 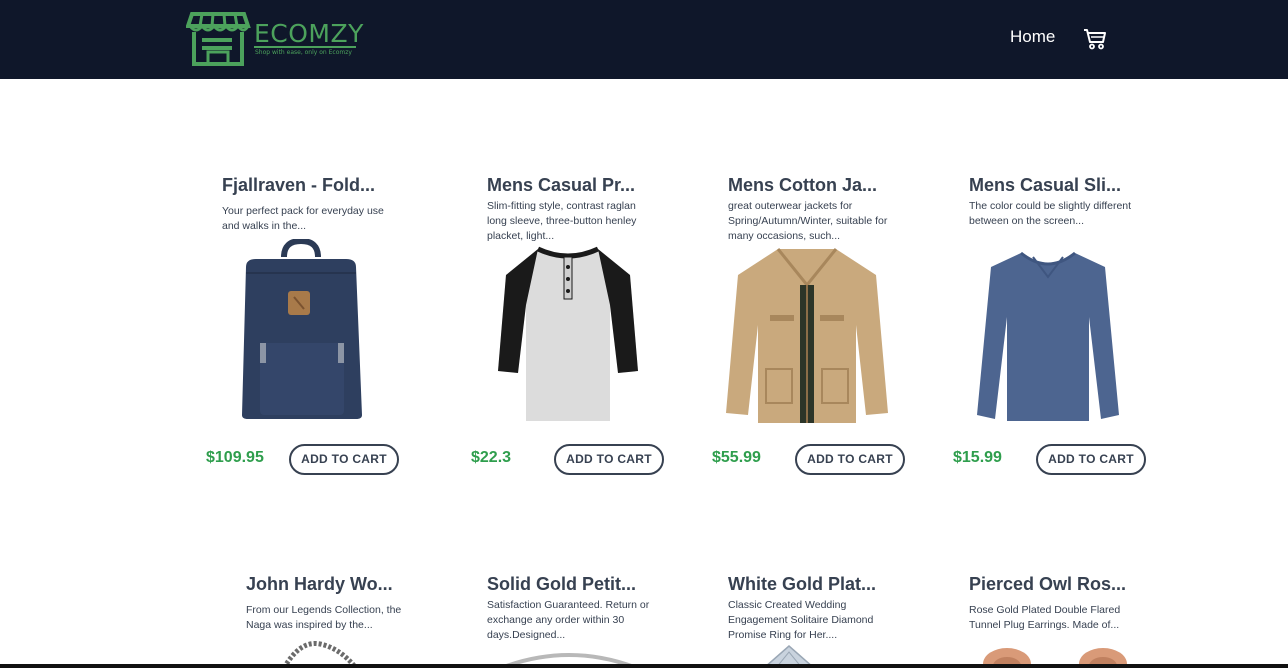 I want to click on brand-name: ECOMZY, so click(x=309, y=33).